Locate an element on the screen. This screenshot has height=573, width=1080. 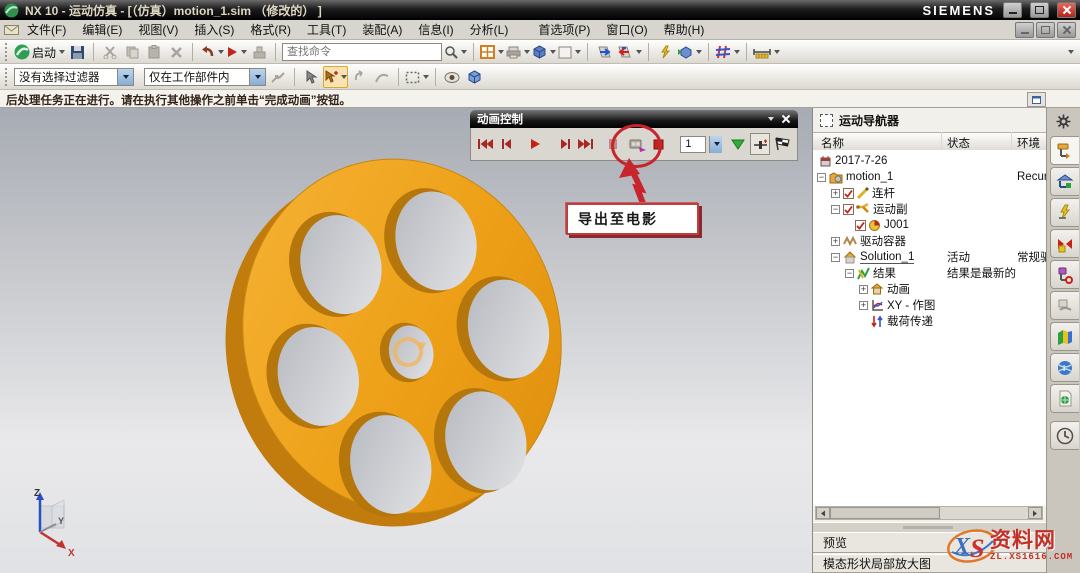
solid-cube-button is located at coordinates (474, 77).